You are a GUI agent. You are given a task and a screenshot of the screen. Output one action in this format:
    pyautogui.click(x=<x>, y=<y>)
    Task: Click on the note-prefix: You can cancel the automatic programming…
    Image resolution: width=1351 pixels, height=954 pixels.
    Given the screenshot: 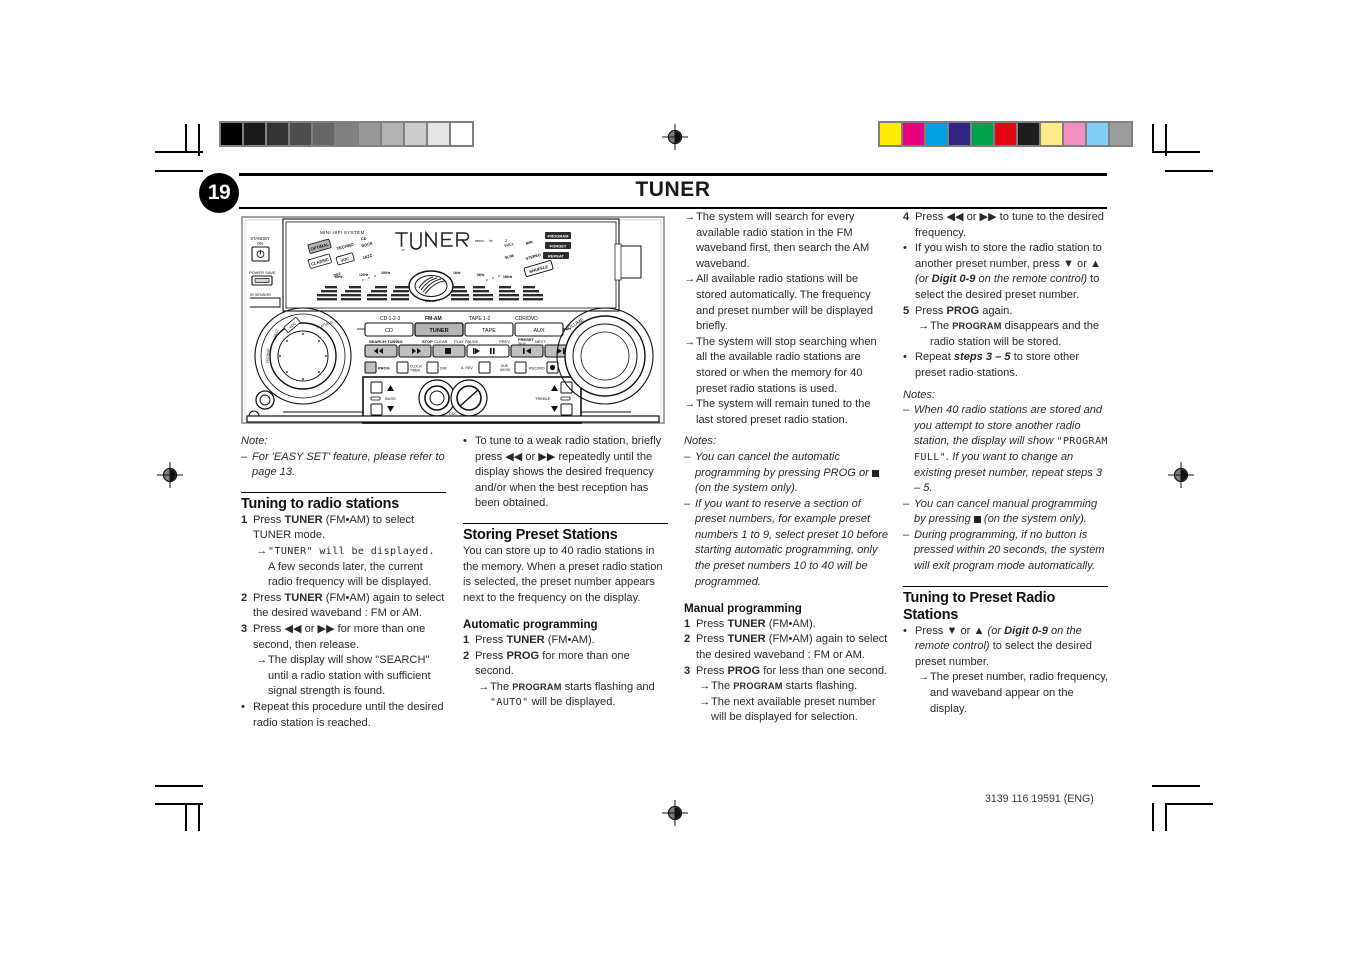 What is the action you would take?
    pyautogui.click(x=783, y=464)
    